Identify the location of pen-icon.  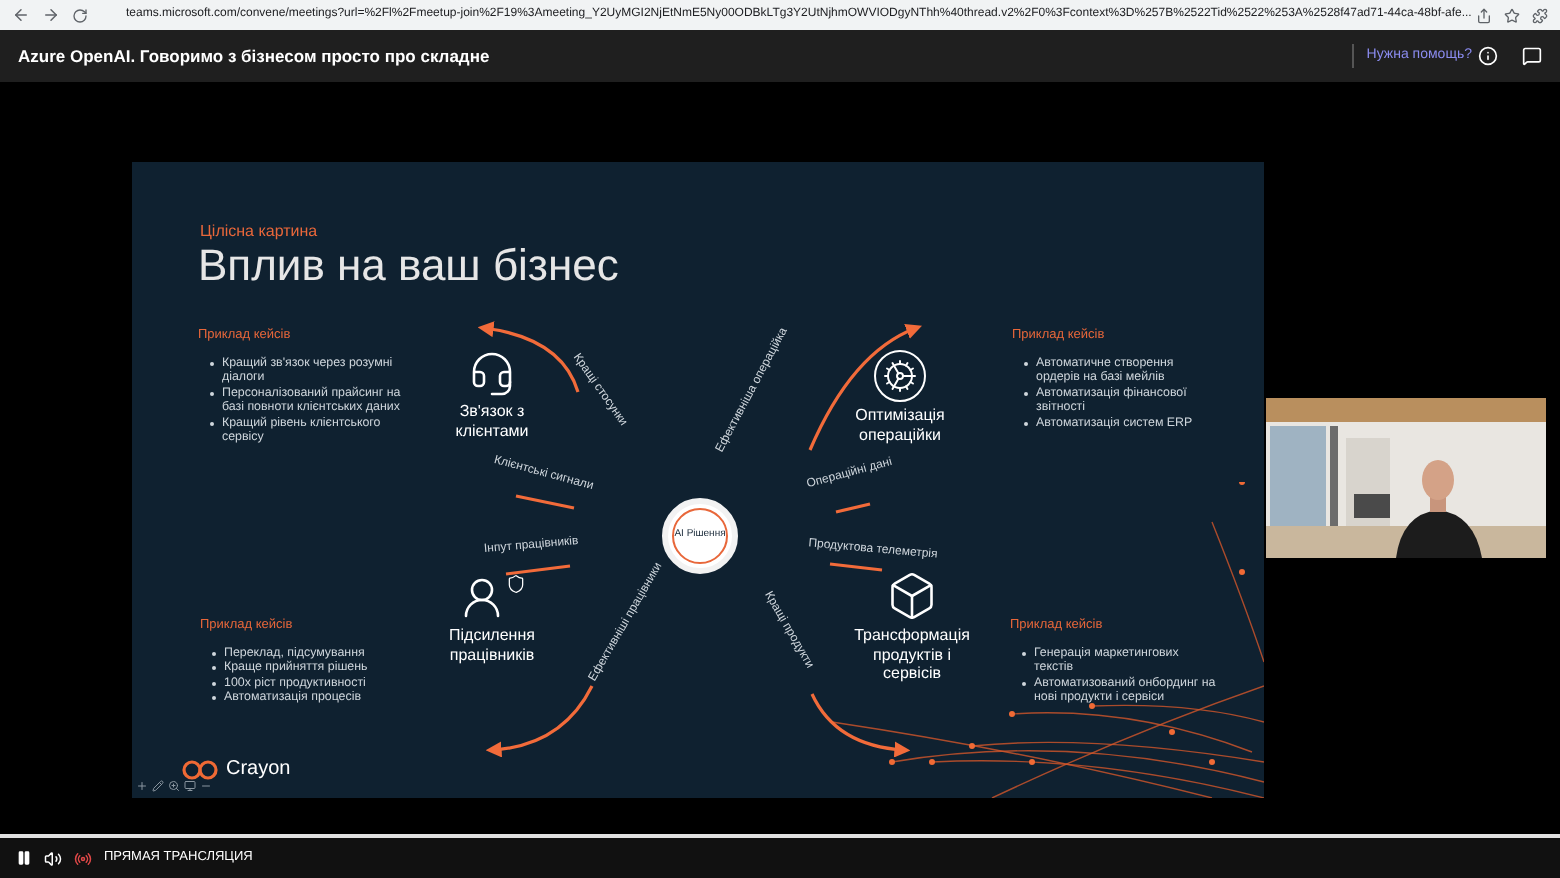
(158, 786).